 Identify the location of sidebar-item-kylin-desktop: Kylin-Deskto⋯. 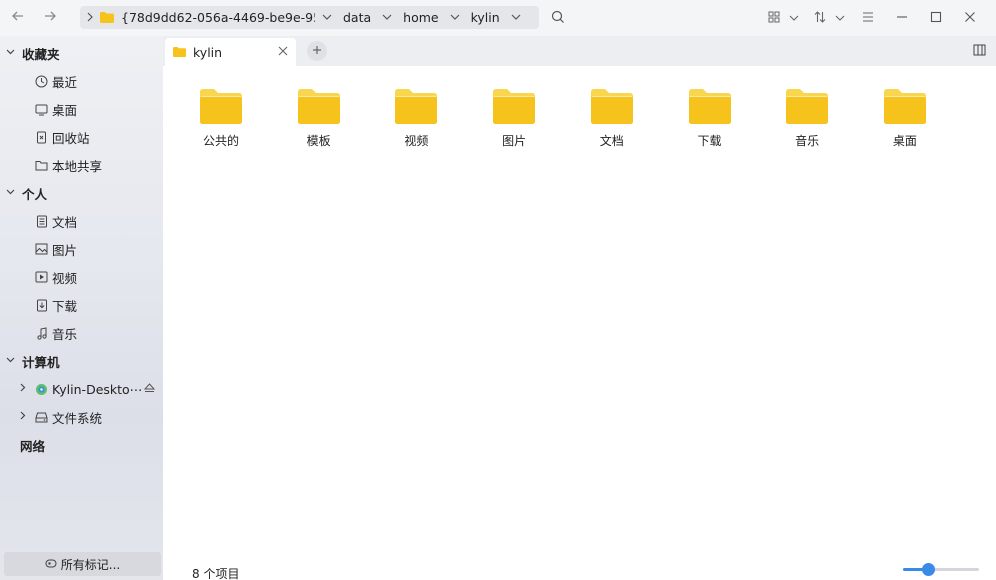
(81, 389).